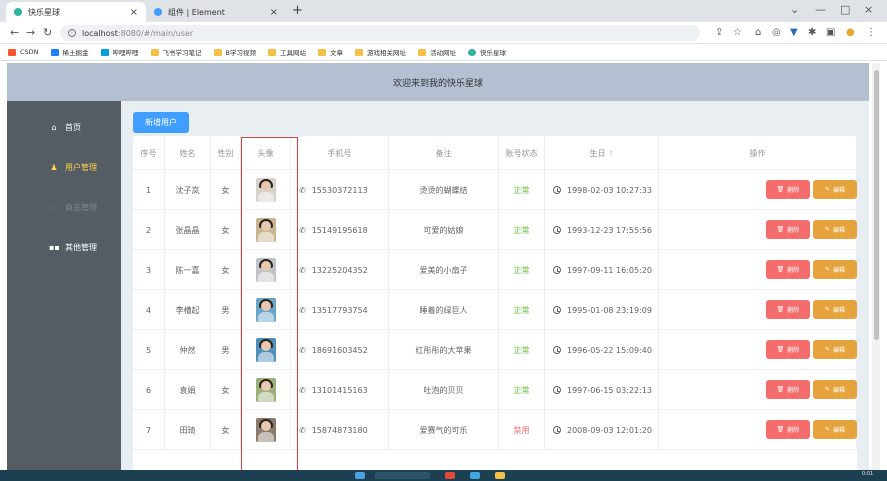 This screenshot has width=887, height=481. What do you see at coordinates (339, 350) in the screenshot?
I see `phone-text: 18691603452` at bounding box center [339, 350].